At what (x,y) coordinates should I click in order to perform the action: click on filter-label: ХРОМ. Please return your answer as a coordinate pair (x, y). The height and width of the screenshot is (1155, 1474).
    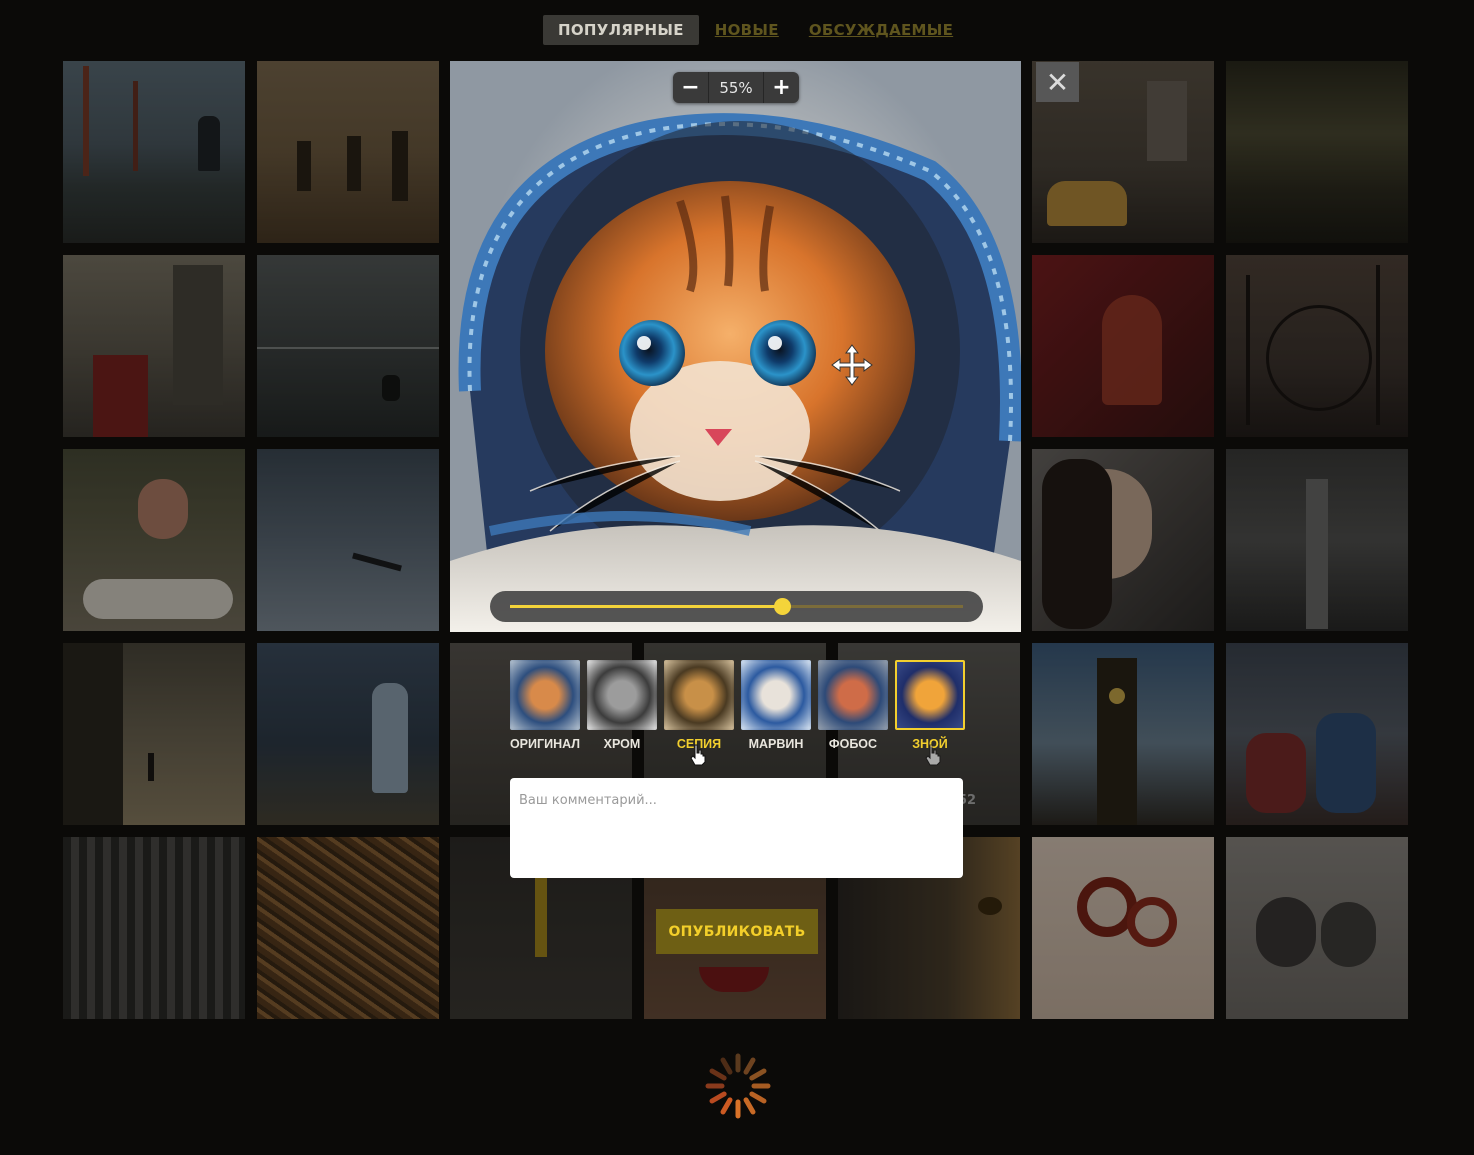
    Looking at the image, I should click on (622, 744).